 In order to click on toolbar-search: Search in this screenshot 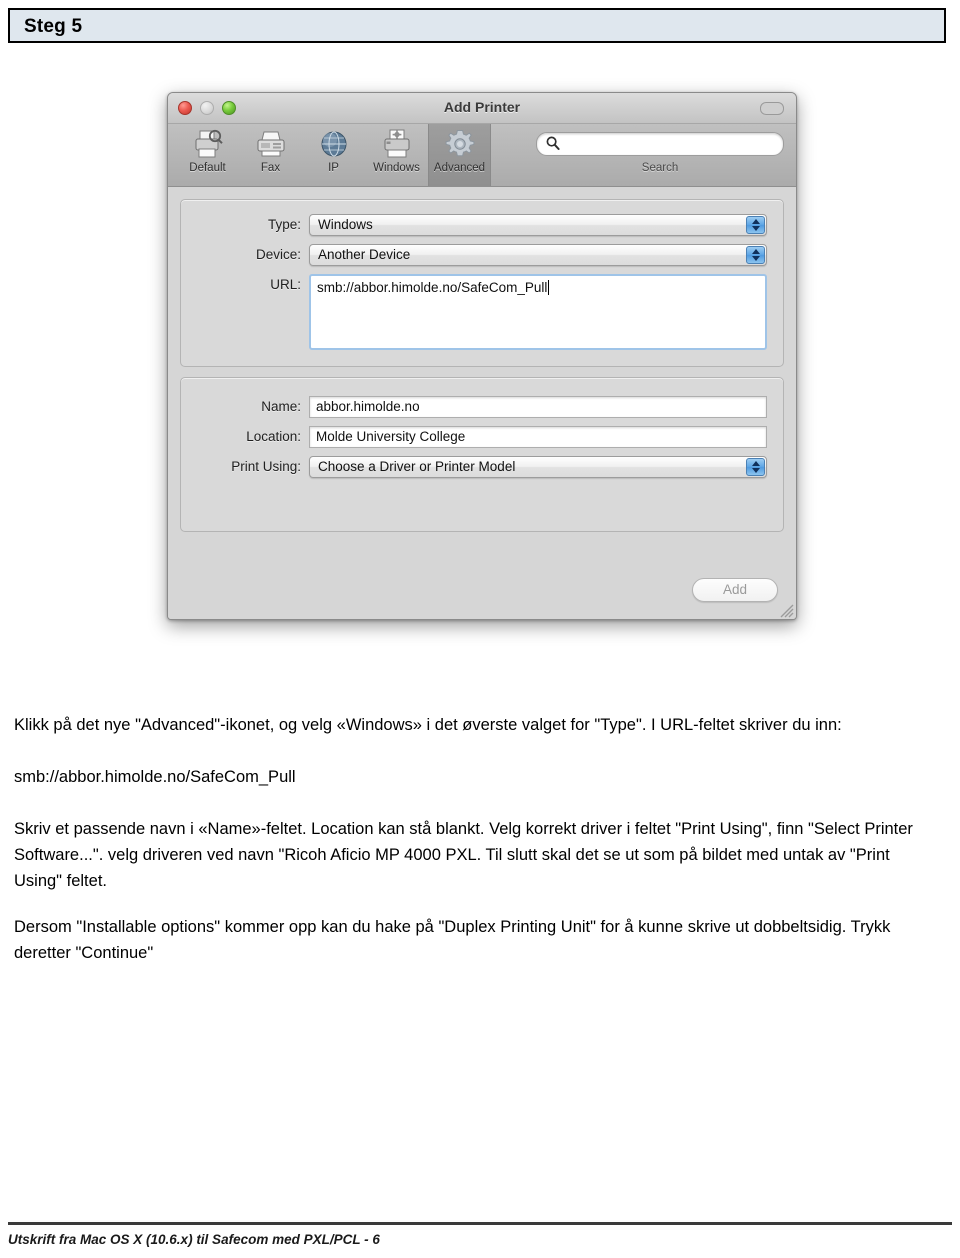, I will do `click(660, 153)`.